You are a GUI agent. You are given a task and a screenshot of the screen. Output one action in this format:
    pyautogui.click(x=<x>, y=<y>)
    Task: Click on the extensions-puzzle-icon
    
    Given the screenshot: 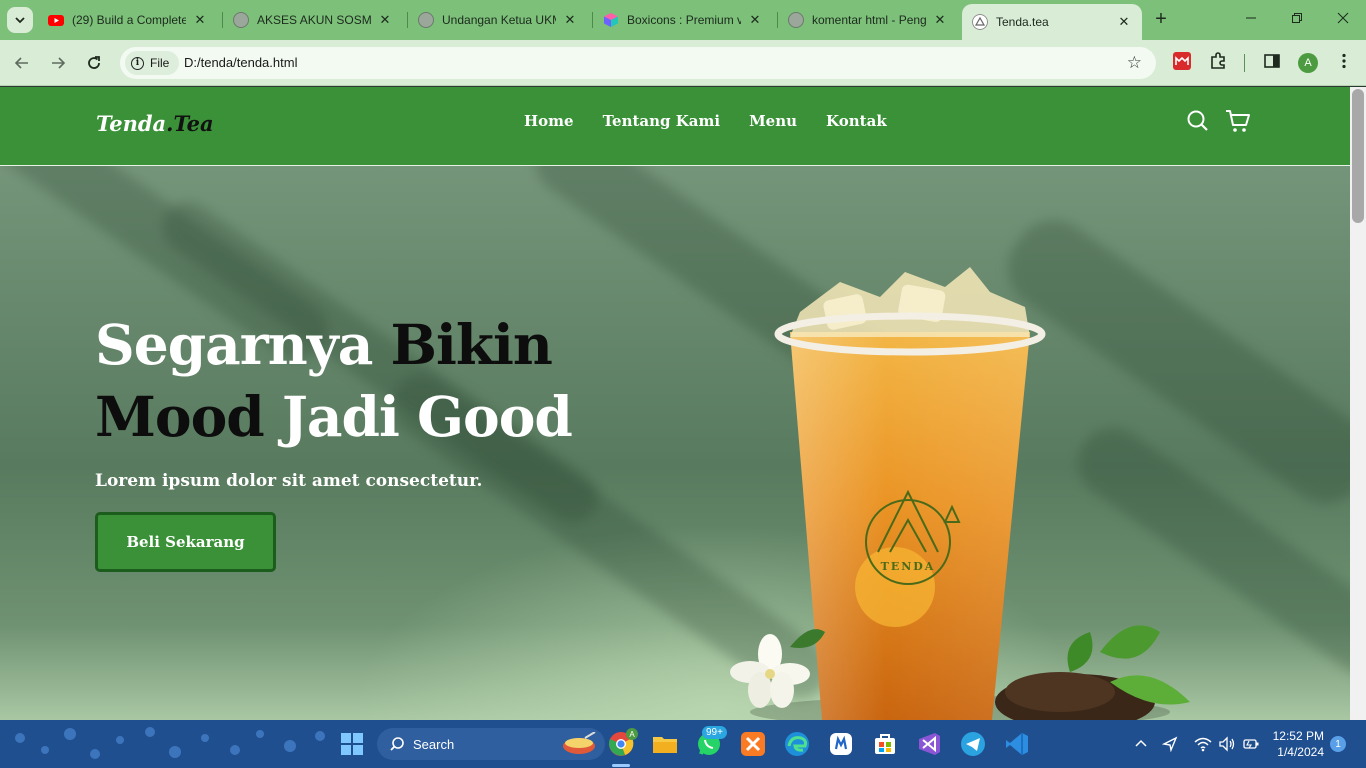 What is the action you would take?
    pyautogui.click(x=1218, y=61)
    